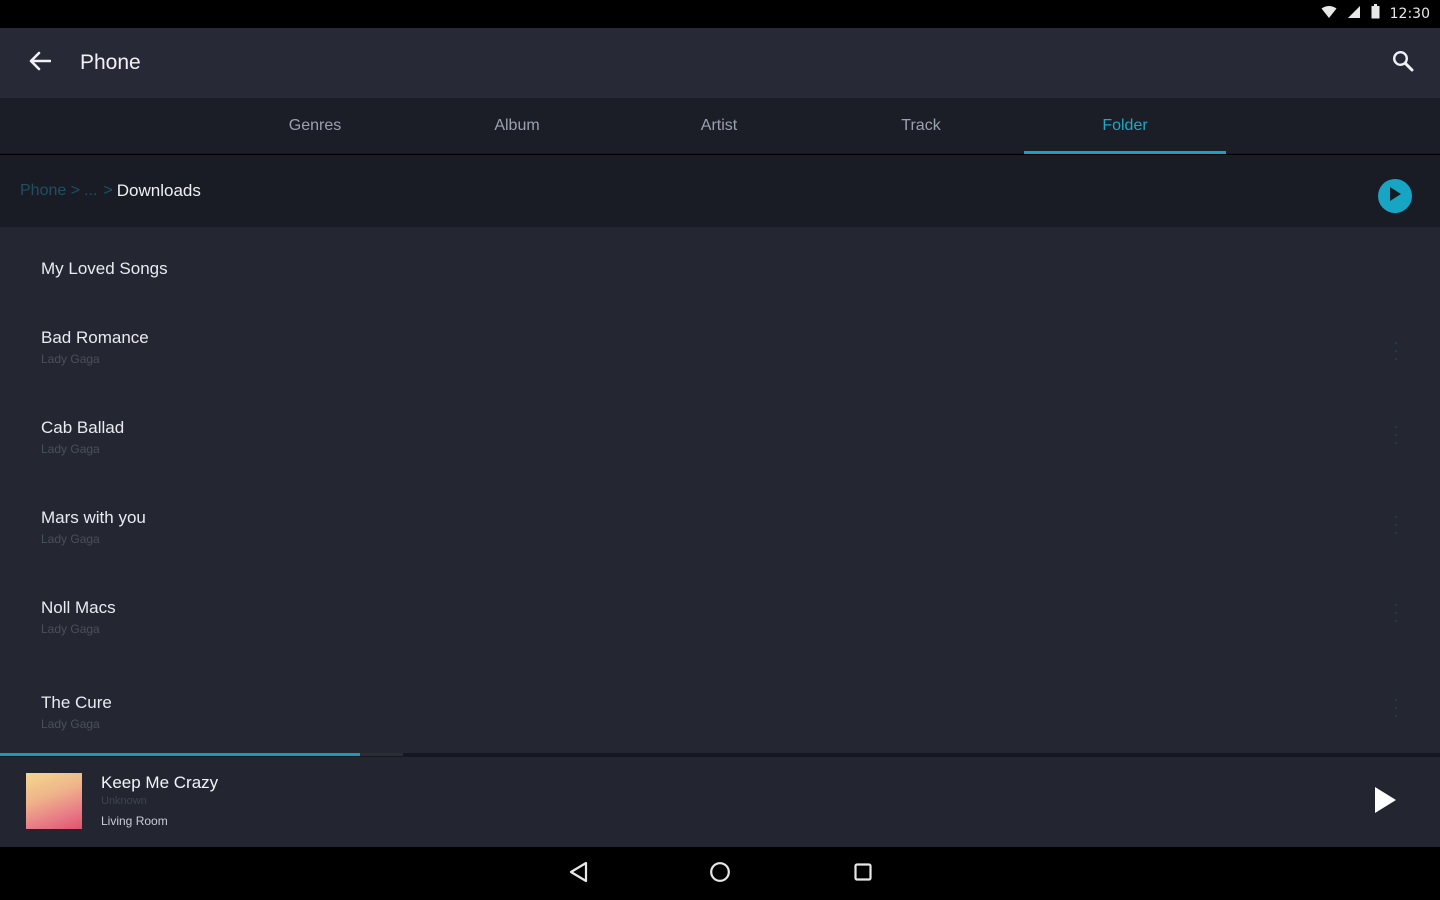 Image resolution: width=1440 pixels, height=900 pixels. What do you see at coordinates (160, 782) in the screenshot?
I see `now-playing-title: Keep Me Crazy` at bounding box center [160, 782].